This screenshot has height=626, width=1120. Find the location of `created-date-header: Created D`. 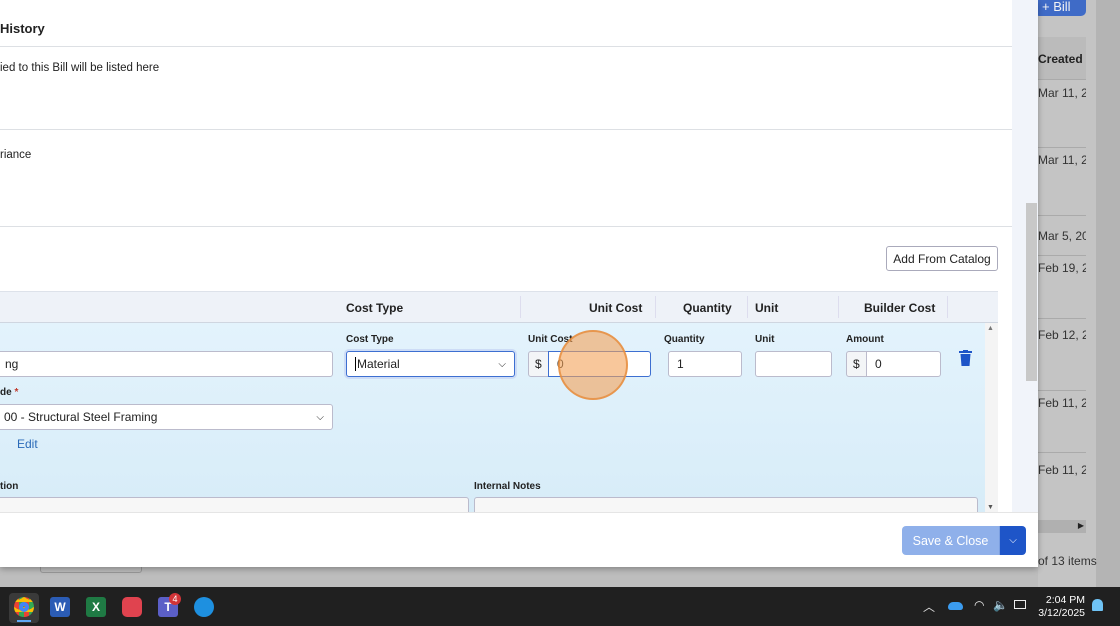

created-date-header: Created D is located at coordinates (1062, 58).